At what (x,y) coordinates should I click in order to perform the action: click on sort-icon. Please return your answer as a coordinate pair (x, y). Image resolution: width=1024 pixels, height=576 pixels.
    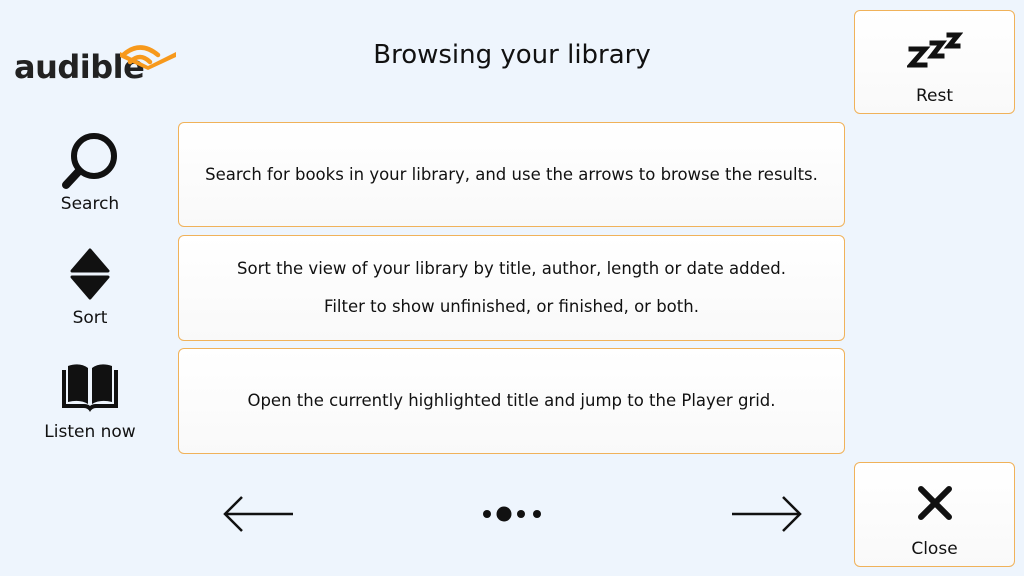
    Looking at the image, I should click on (90, 274).